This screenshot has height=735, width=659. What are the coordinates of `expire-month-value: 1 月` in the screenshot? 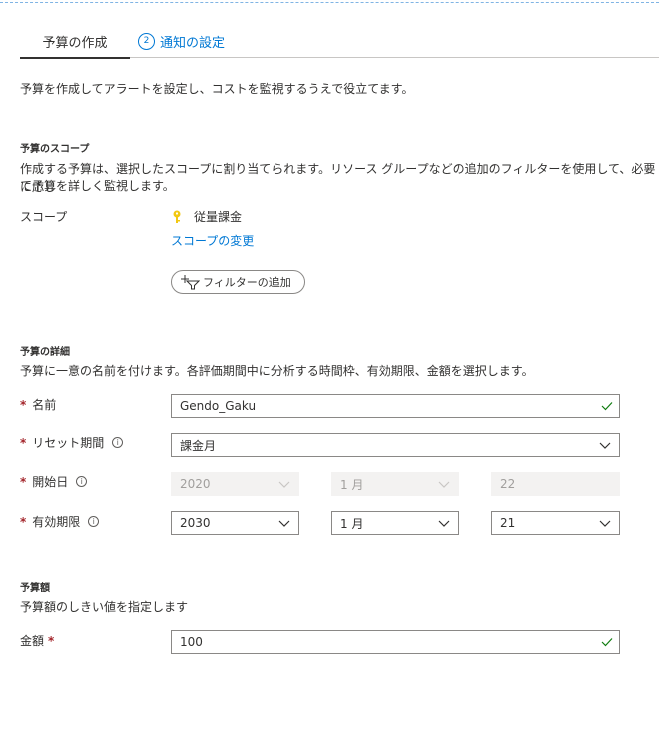 It's located at (352, 523).